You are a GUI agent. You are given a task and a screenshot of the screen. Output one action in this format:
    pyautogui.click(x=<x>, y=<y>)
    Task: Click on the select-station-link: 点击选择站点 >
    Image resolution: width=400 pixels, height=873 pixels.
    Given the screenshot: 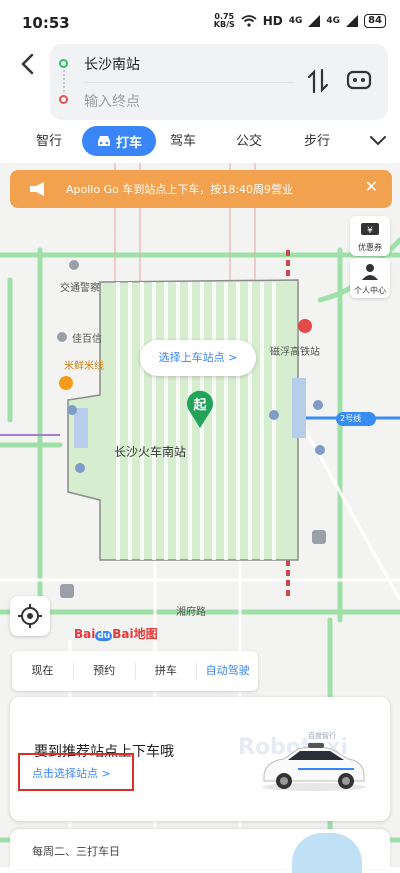 What is the action you would take?
    pyautogui.click(x=71, y=773)
    